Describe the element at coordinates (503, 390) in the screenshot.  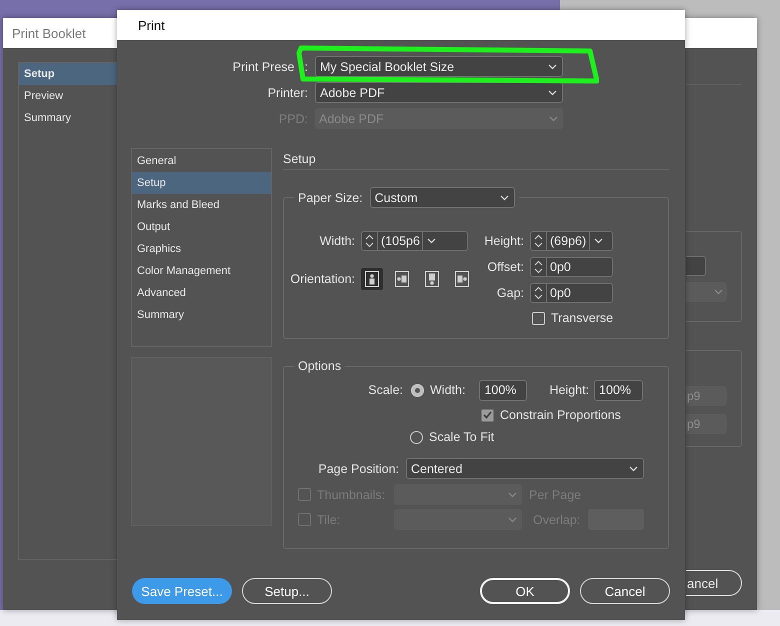
I see `scale-width-field: 100%` at that location.